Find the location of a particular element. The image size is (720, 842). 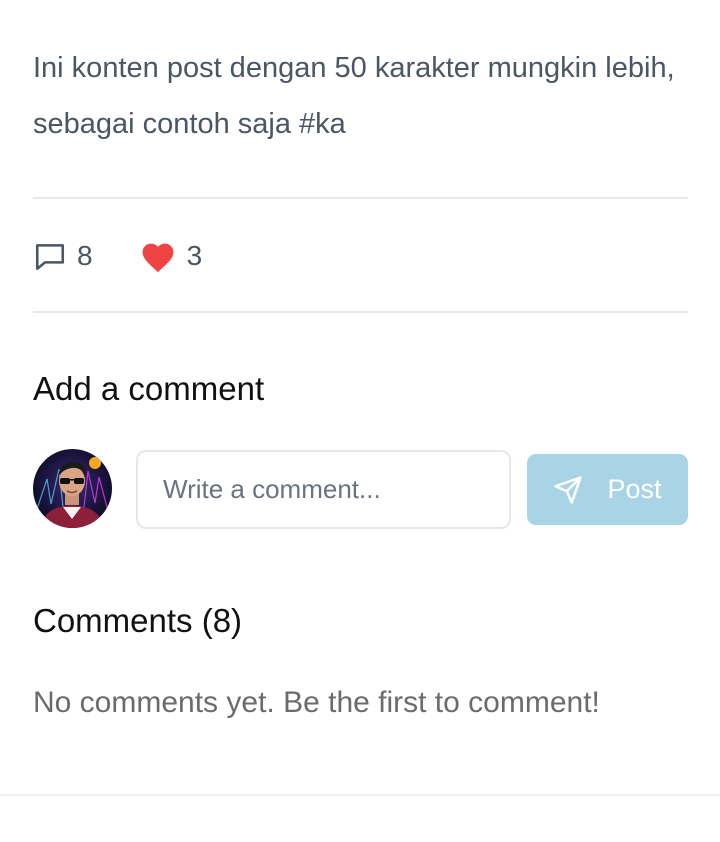

heart-icon is located at coordinates (158, 256).